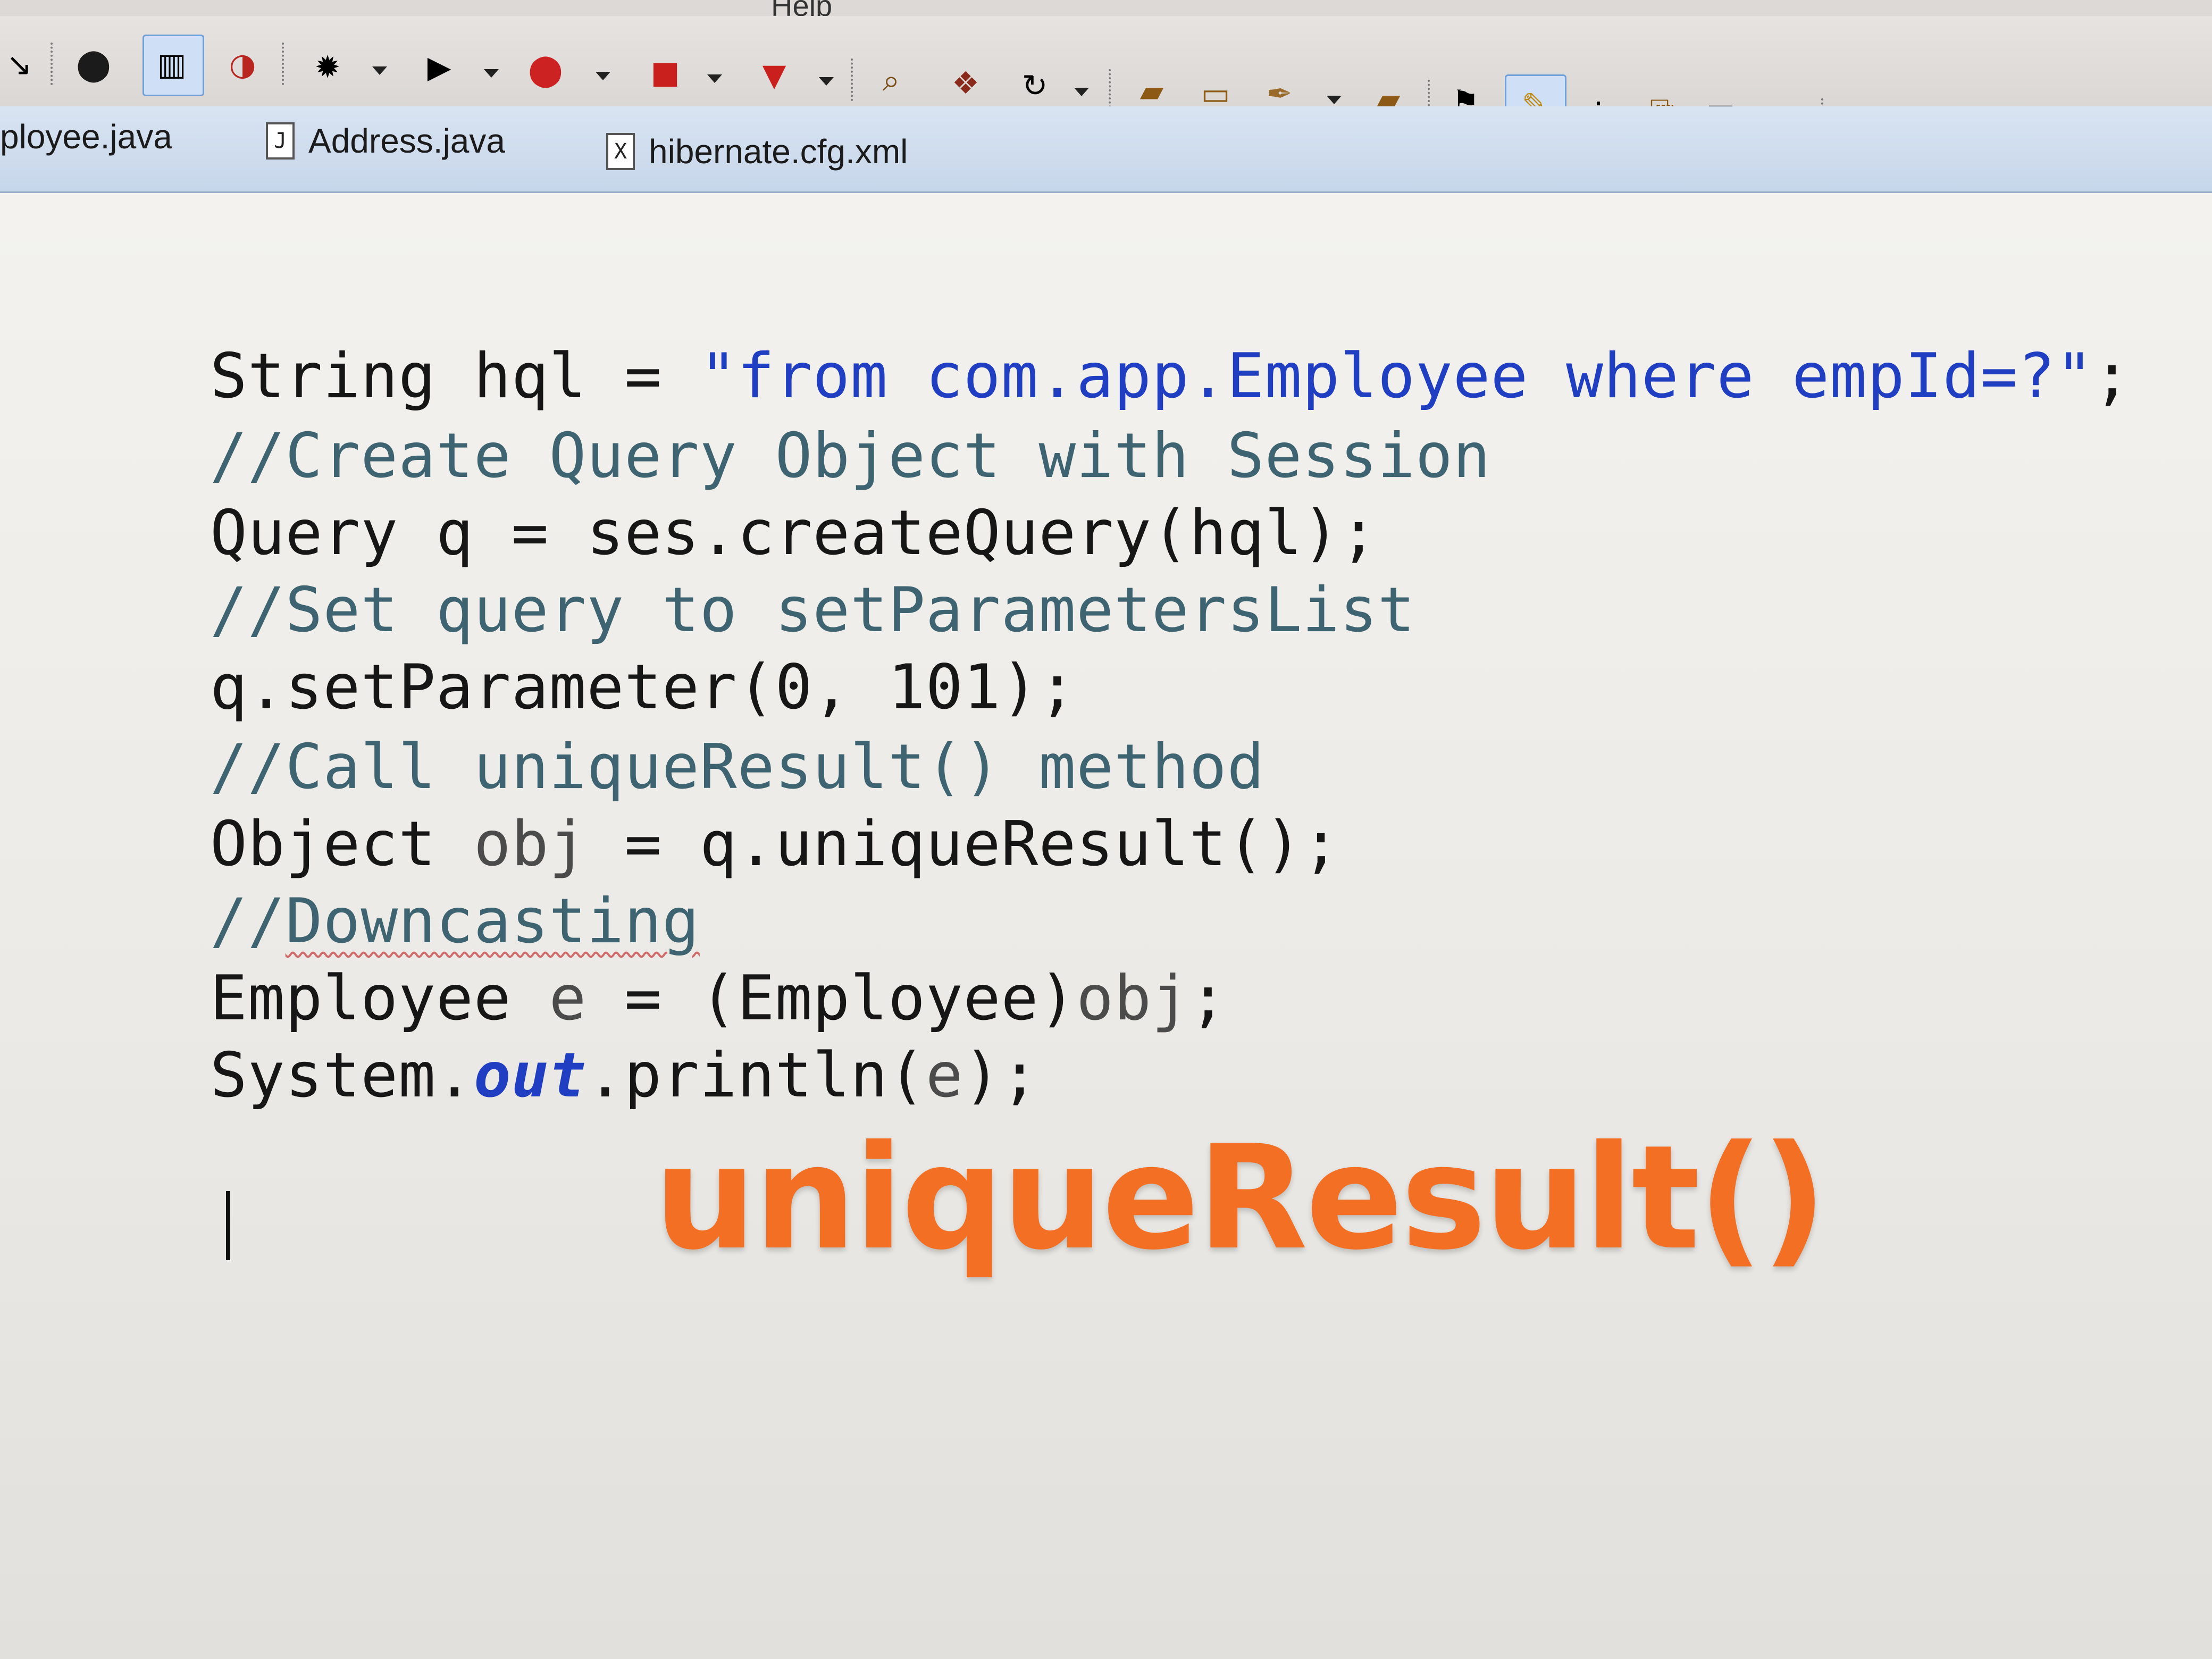 This screenshot has width=2212, height=1659. Describe the element at coordinates (850, 456) in the screenshot. I see `code-line-2: //Create Query Object with Session` at that location.